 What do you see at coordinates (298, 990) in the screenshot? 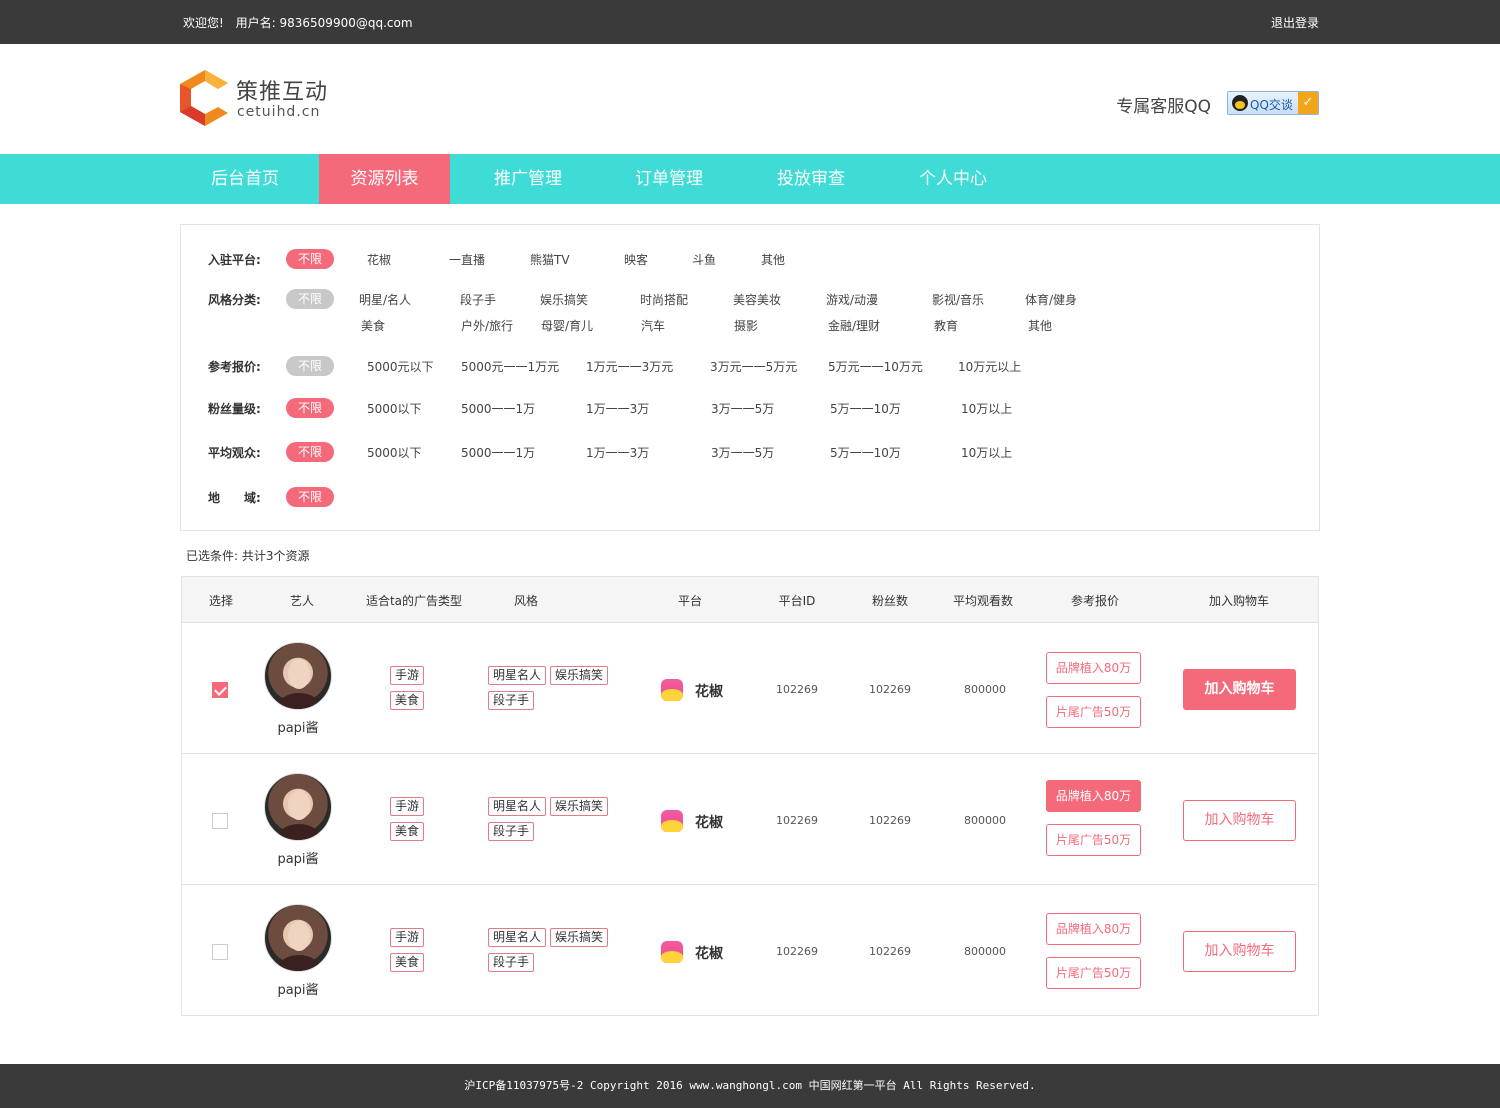
I see `artist-name: papi酱` at bounding box center [298, 990].